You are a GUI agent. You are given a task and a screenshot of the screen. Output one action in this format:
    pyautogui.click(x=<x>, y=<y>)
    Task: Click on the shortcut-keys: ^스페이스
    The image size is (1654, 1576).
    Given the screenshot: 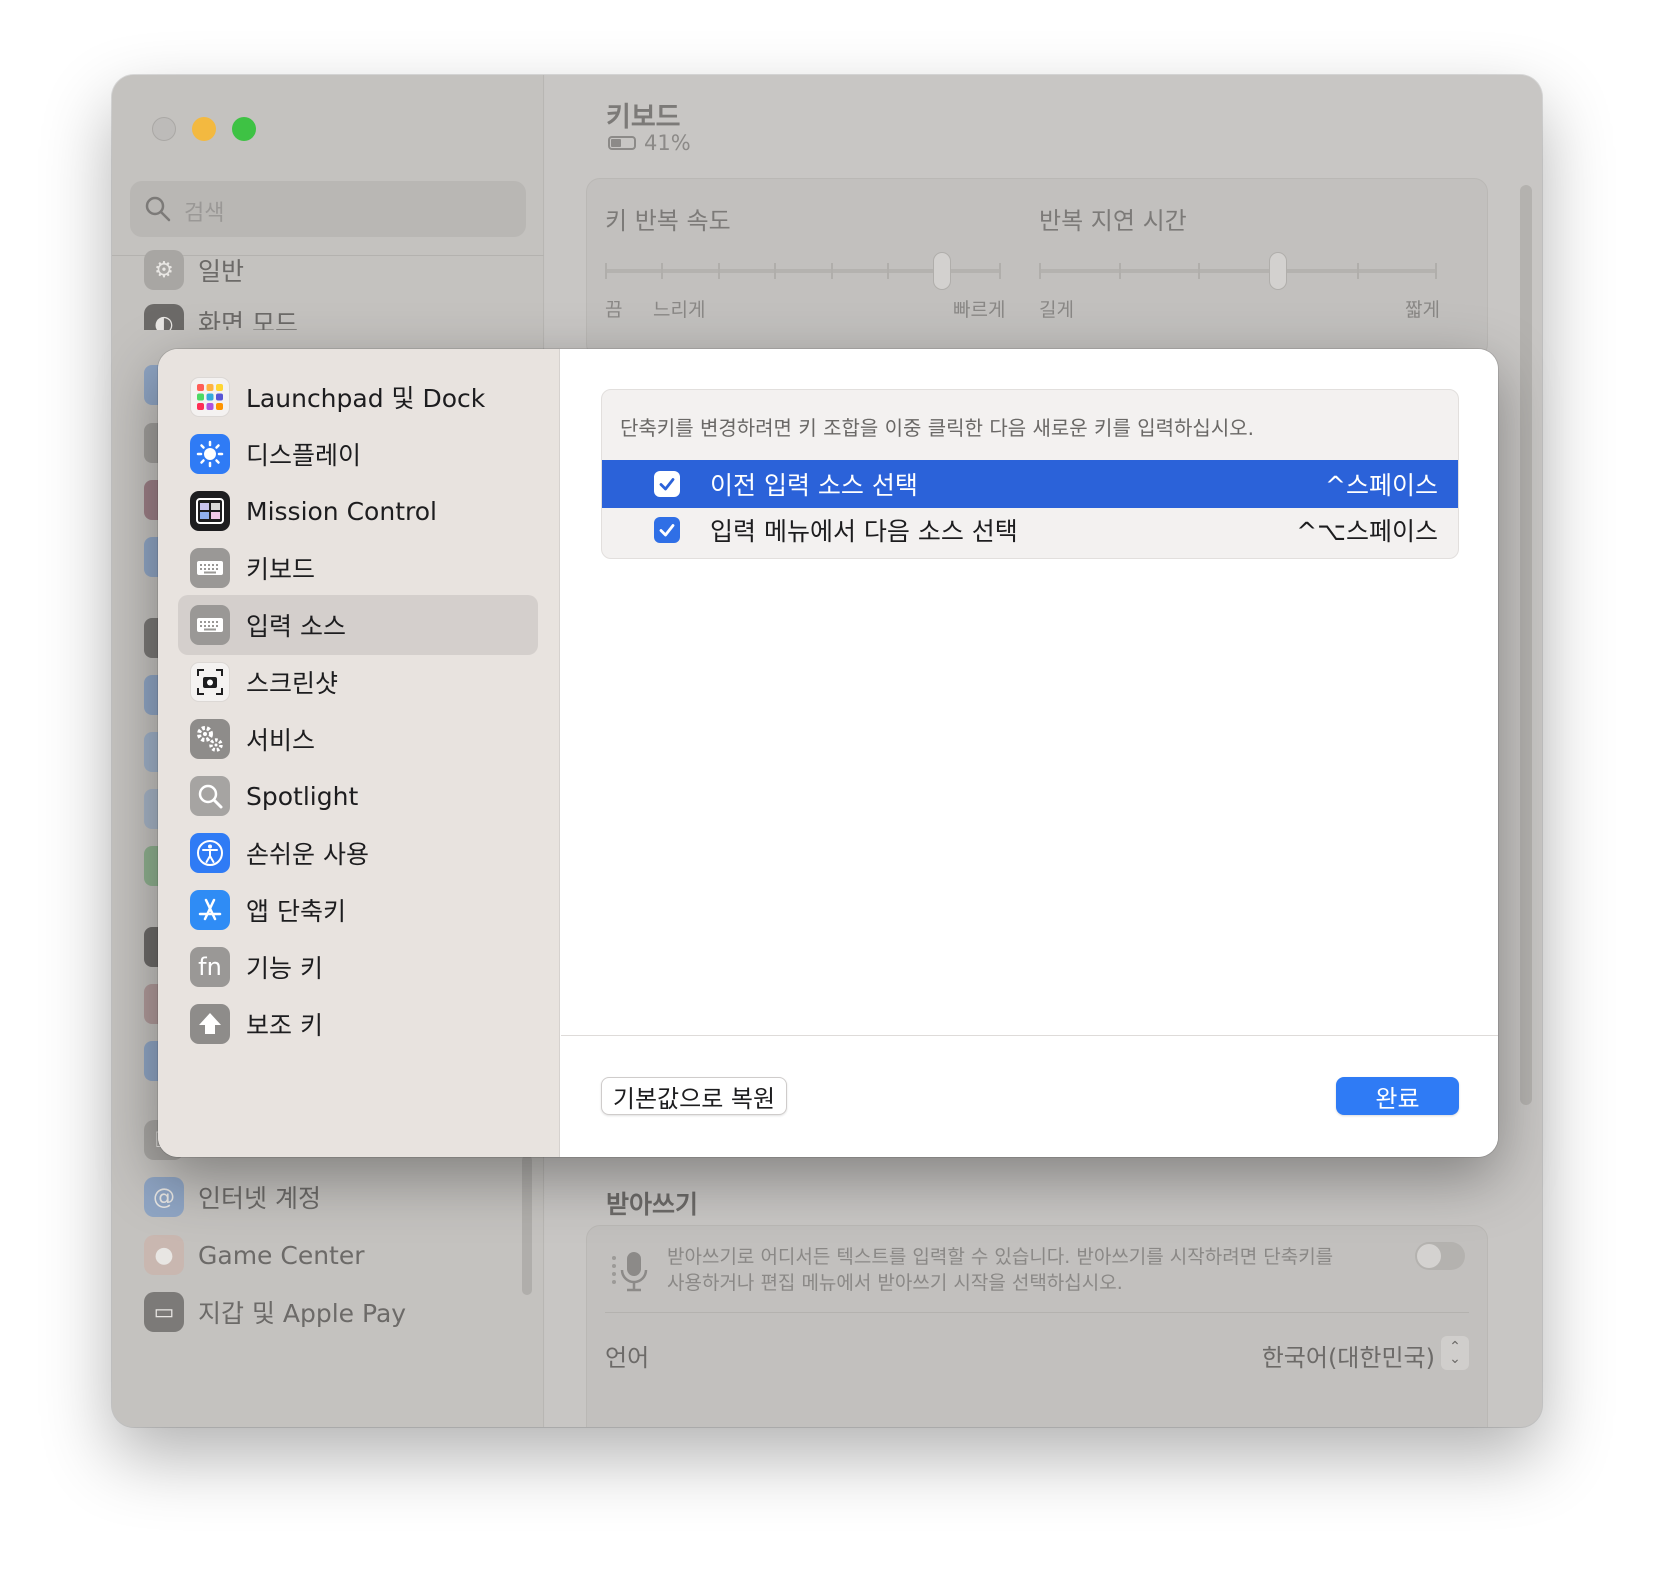 What is the action you would take?
    pyautogui.click(x=1381, y=484)
    